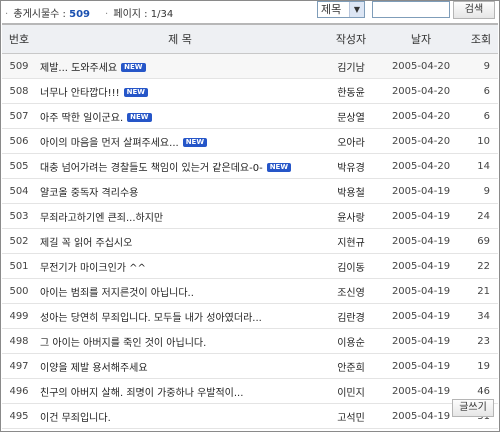 This screenshot has width=500, height=432. I want to click on table-row: 504 얄코올 중독자 격리수용 박용철 2005-04-19 9, so click(250, 191).